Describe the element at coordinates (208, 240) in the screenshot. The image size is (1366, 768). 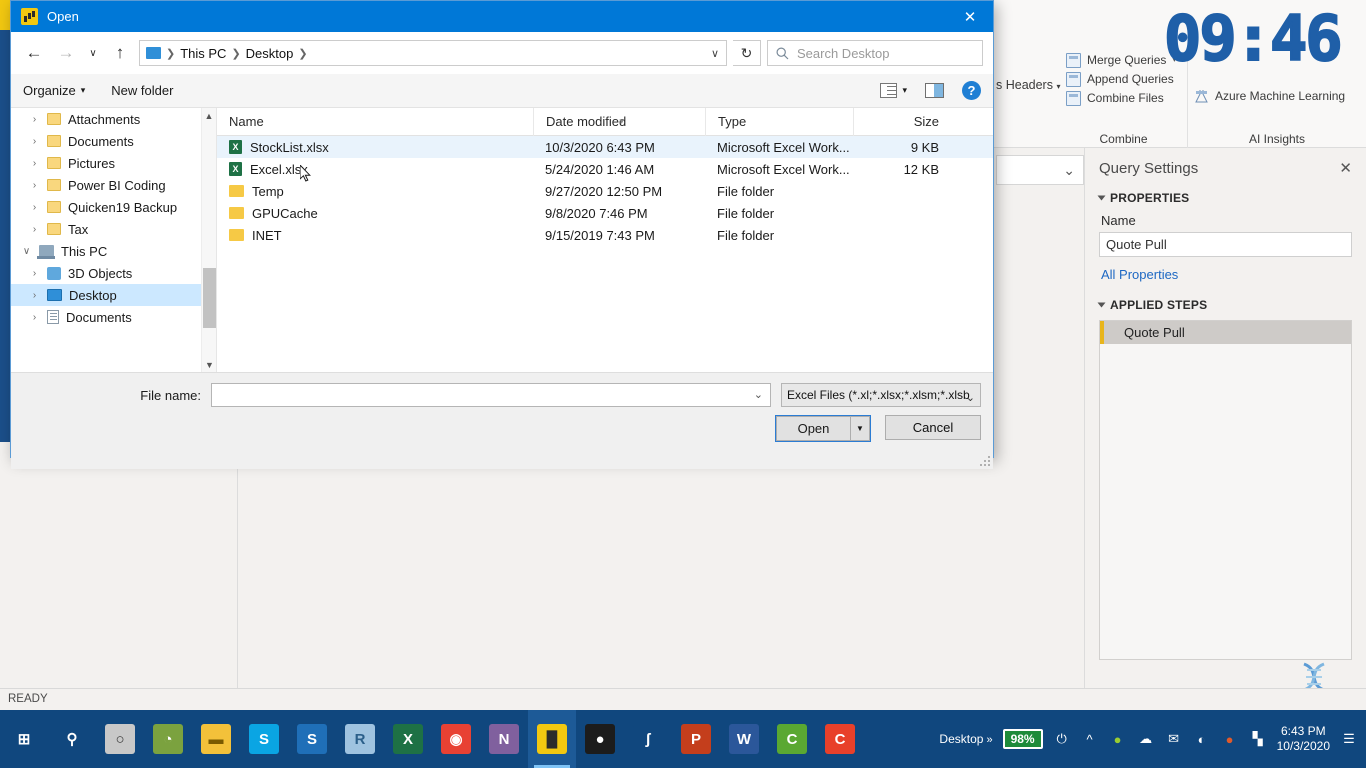
I see `navigation-scrollbar: ▲ ▼` at that location.